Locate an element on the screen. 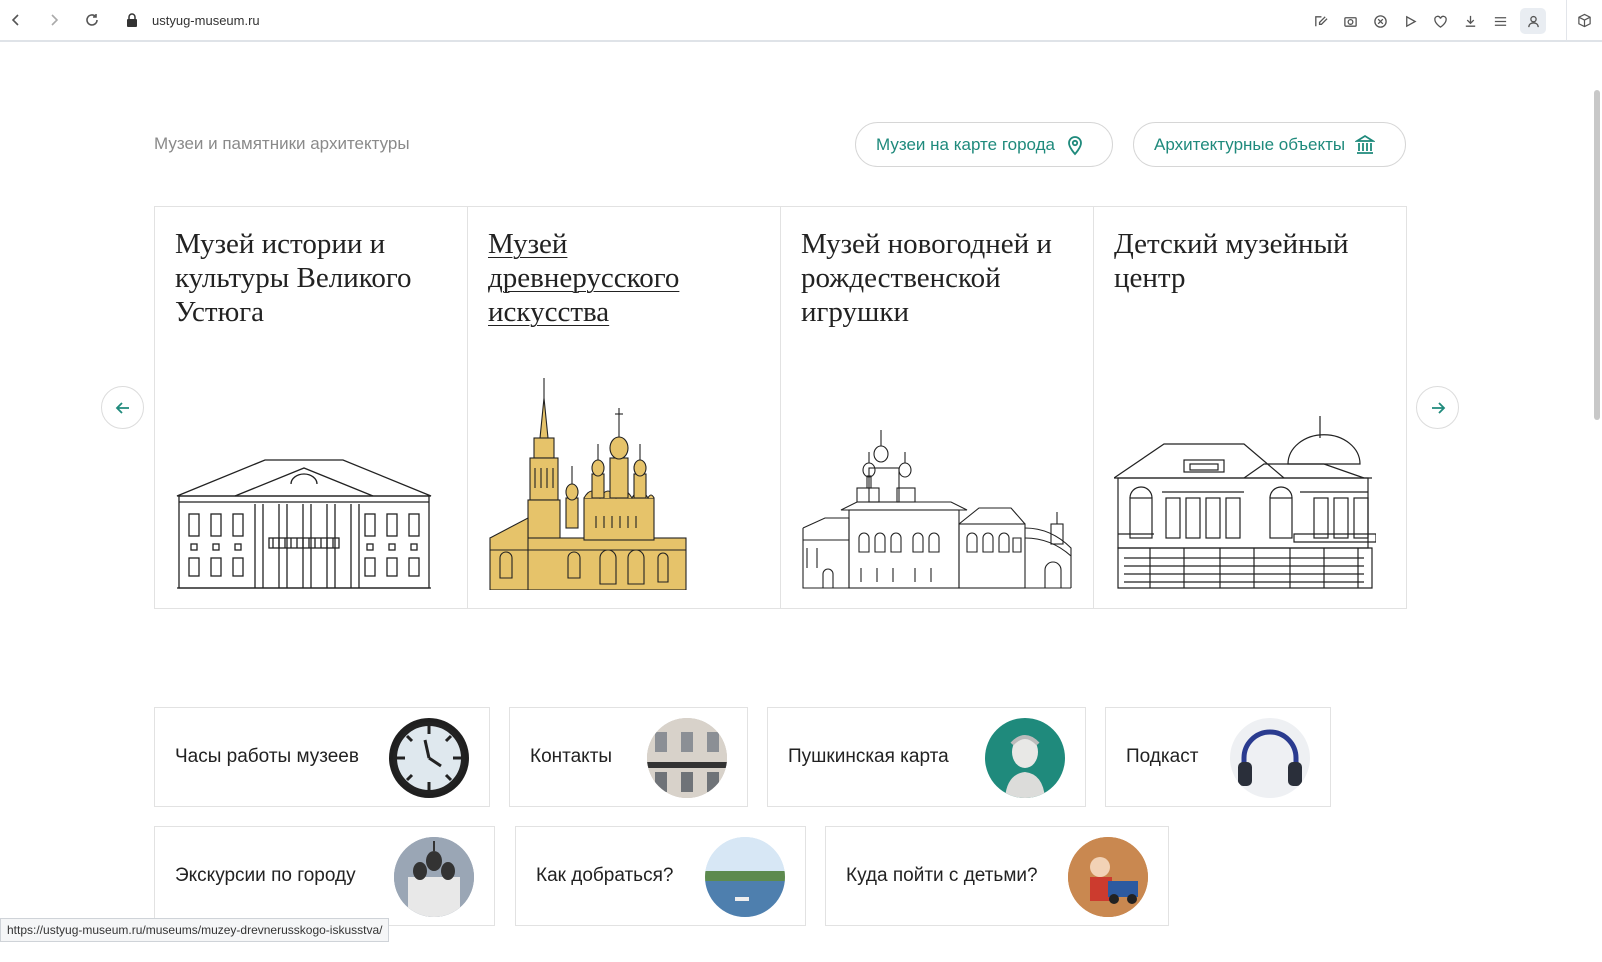 This screenshot has width=1602, height=962. edit-icon is located at coordinates (1320, 21).